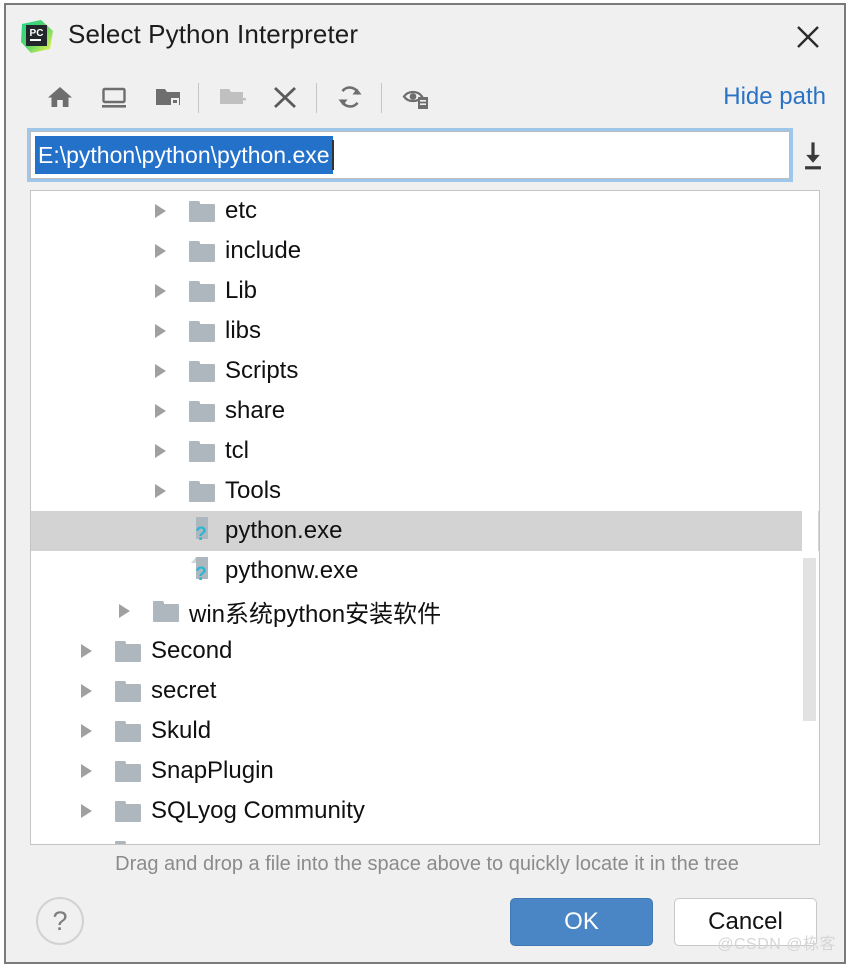  Describe the element at coordinates (425, 611) in the screenshot. I see `tree-row: win系统python安装软件` at that location.